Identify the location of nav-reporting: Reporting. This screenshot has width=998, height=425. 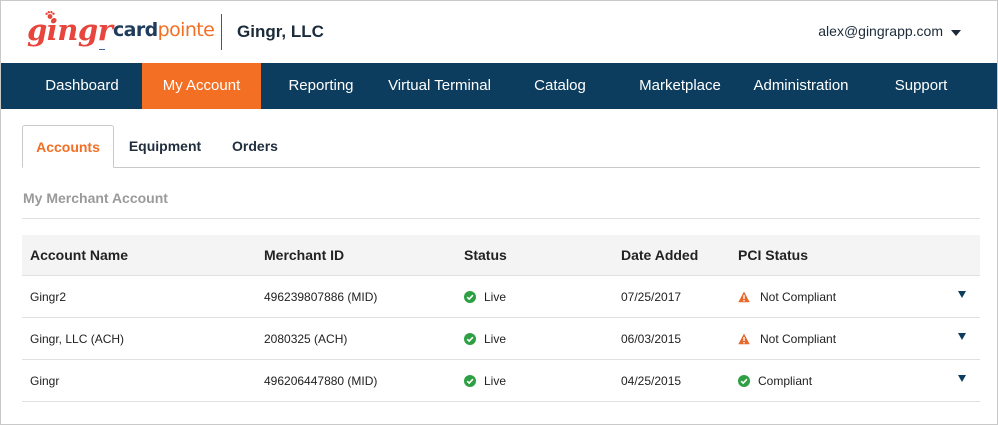
(321, 86).